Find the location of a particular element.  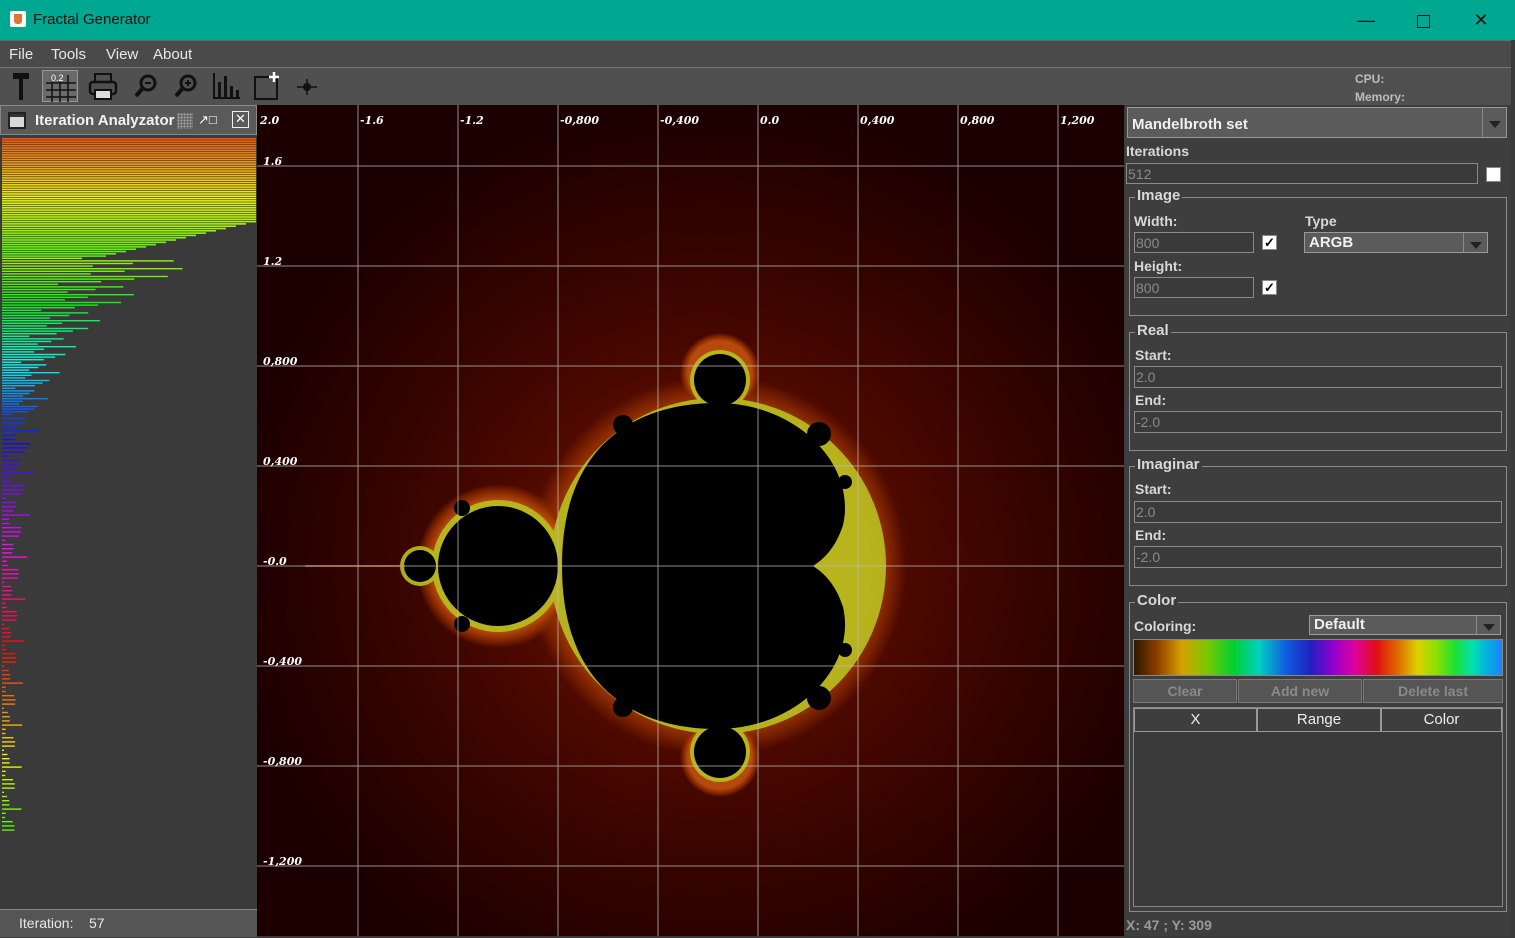

fractal-type-value: Mandelbroth set is located at coordinates (1190, 124).